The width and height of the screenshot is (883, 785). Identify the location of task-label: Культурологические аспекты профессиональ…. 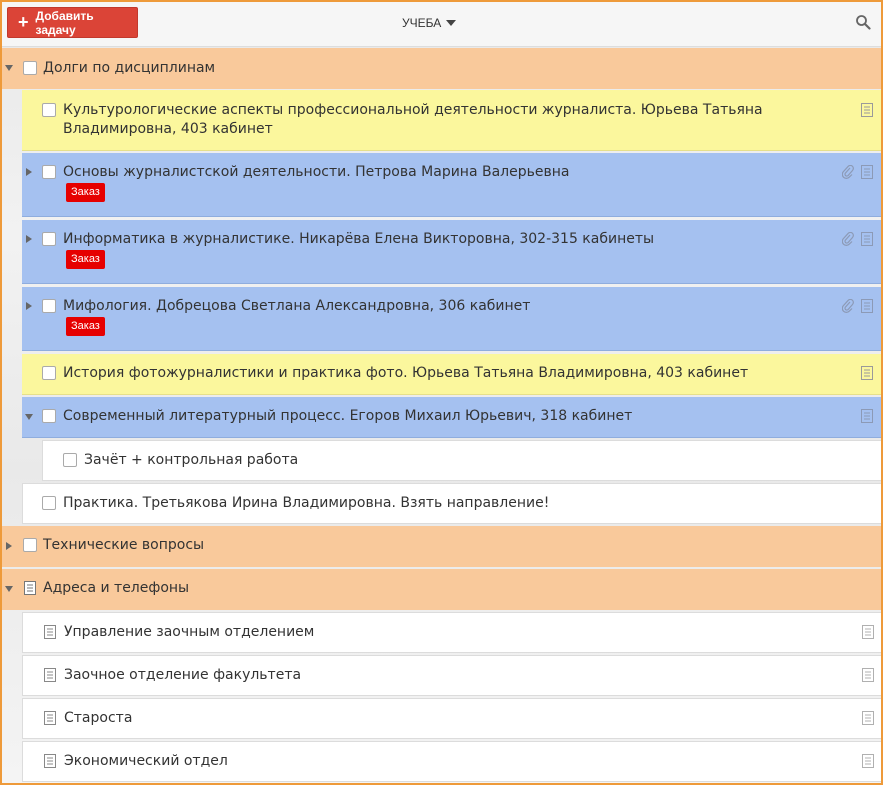
(413, 119).